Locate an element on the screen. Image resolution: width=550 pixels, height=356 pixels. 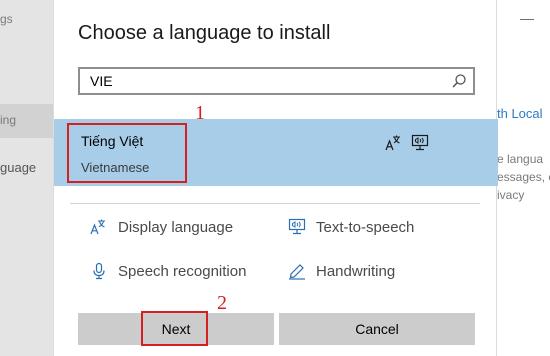
divider is located at coordinates (275, 203).